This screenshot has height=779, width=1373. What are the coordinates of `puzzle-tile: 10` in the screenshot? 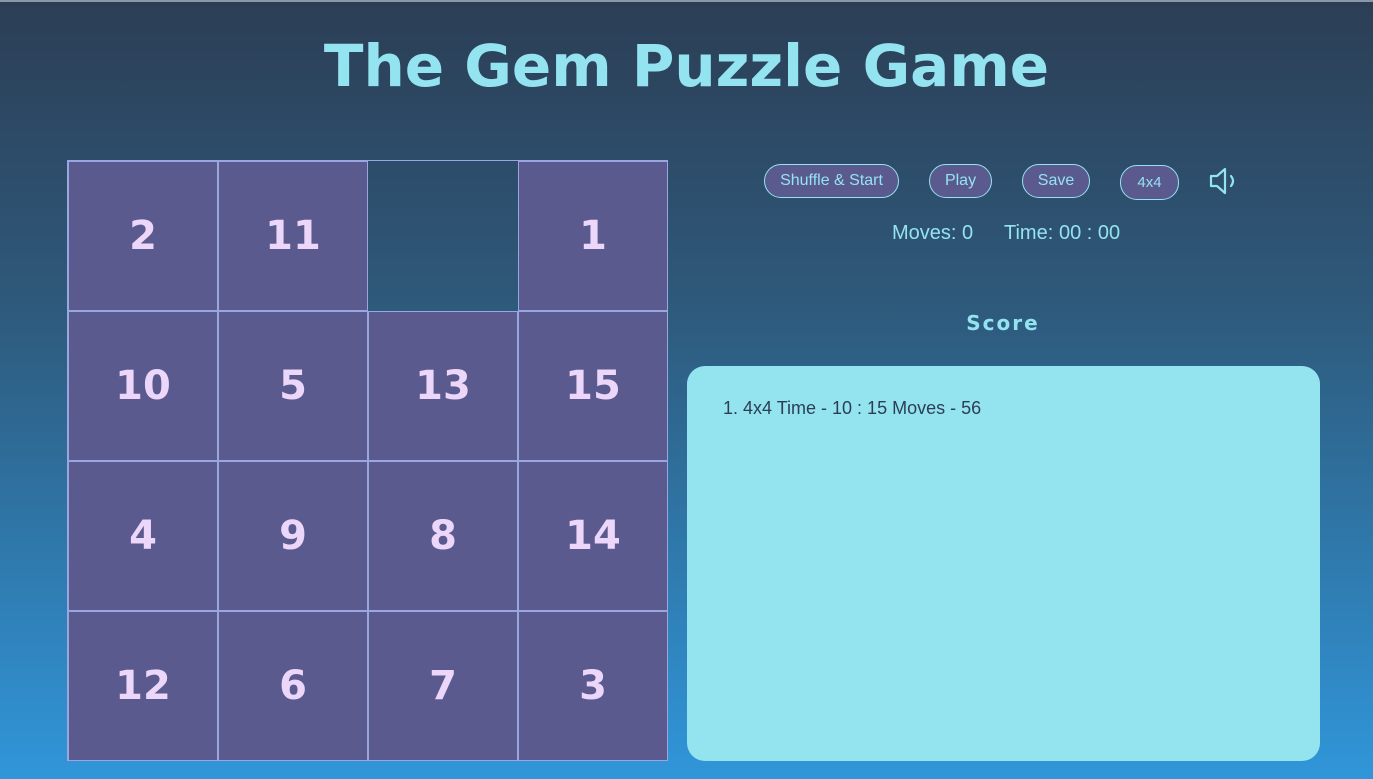 It's located at (143, 386).